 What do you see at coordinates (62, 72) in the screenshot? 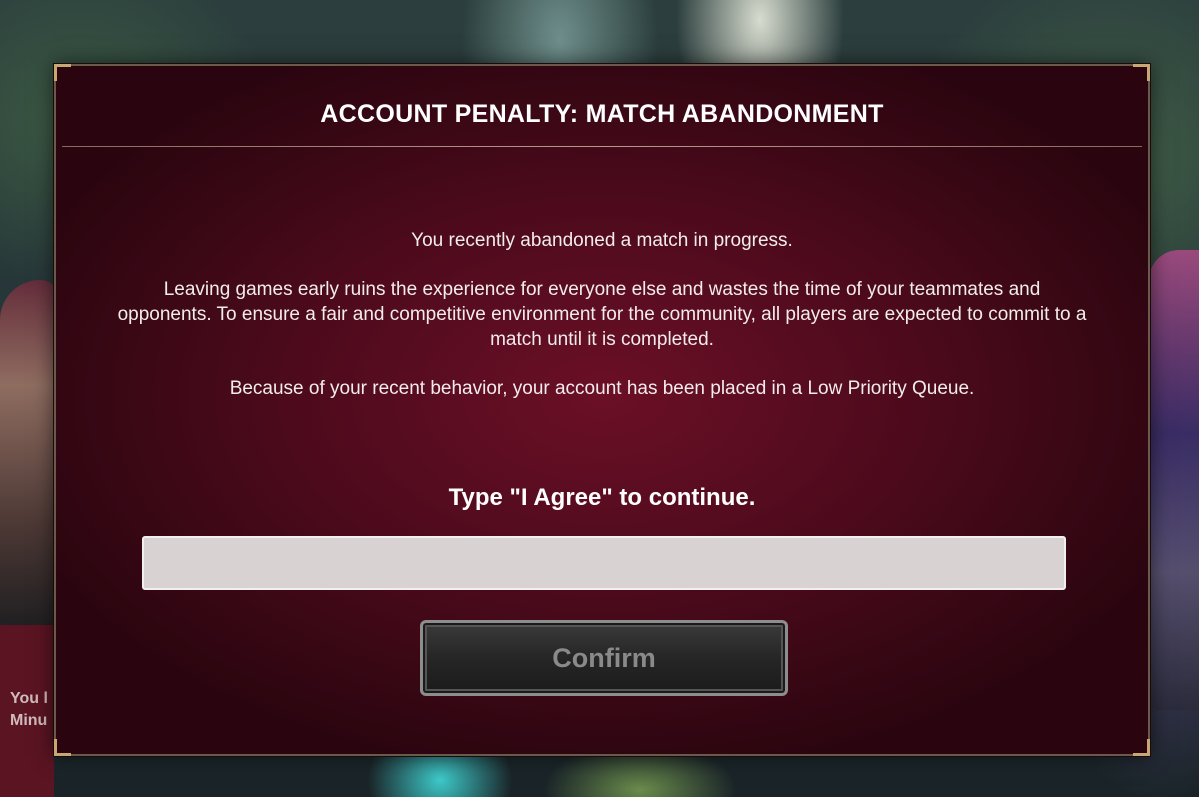
I see `frame-corner-top-left` at bounding box center [62, 72].